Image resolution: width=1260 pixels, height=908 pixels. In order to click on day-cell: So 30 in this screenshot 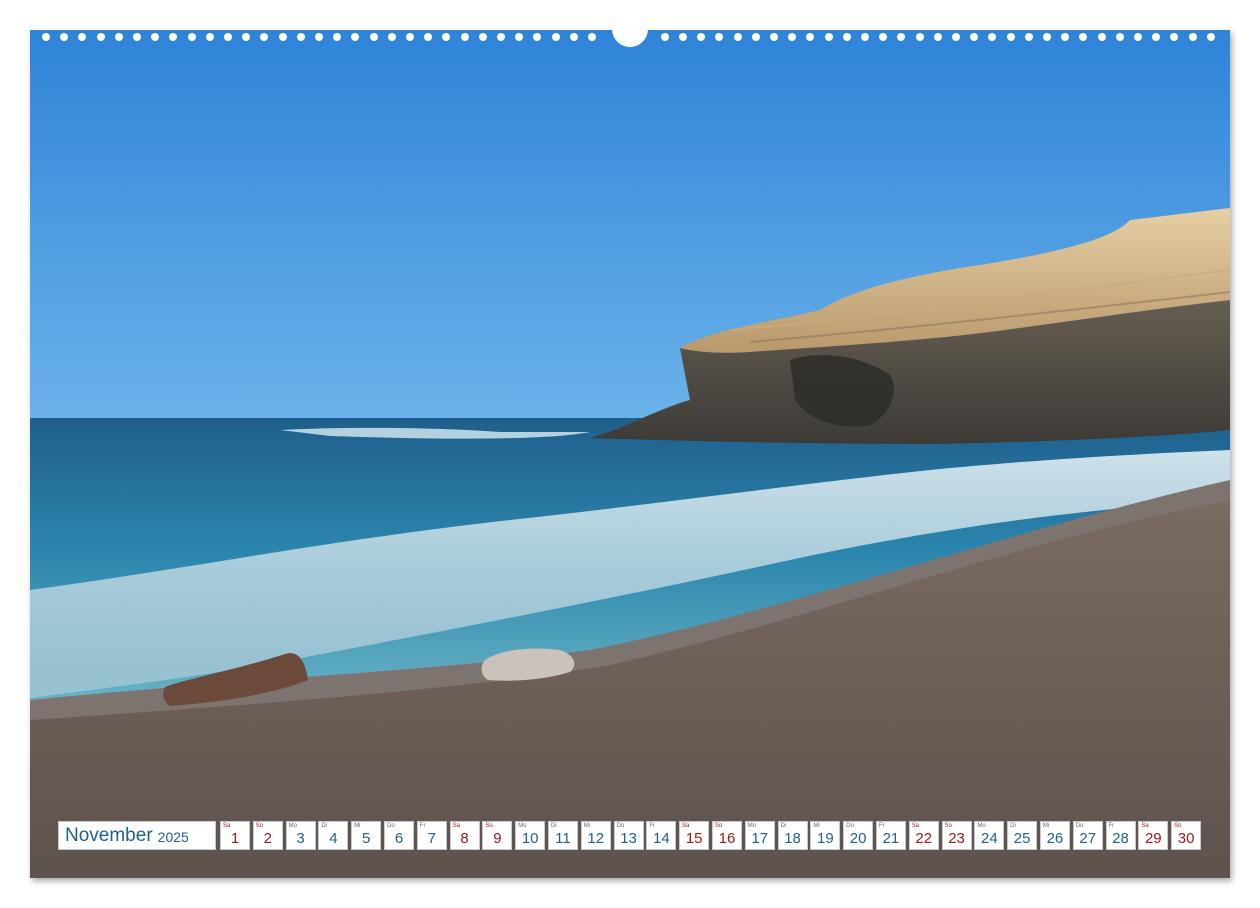, I will do `click(1186, 835)`.